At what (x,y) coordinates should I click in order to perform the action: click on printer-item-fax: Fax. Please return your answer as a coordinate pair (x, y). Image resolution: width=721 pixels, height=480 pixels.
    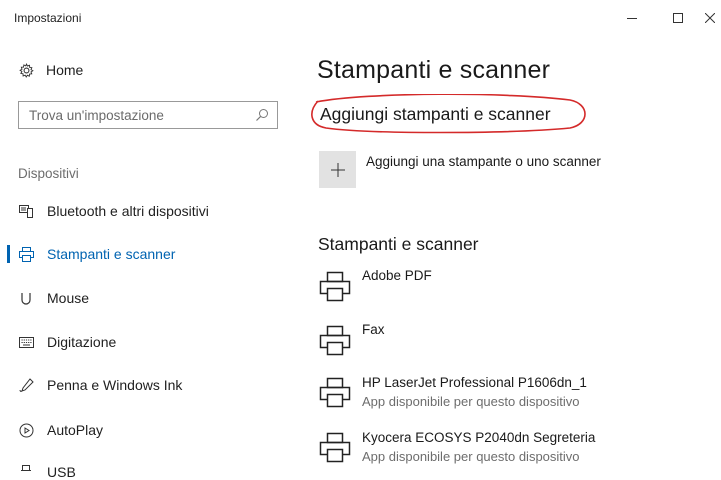
    Looking at the image, I should click on (509, 340).